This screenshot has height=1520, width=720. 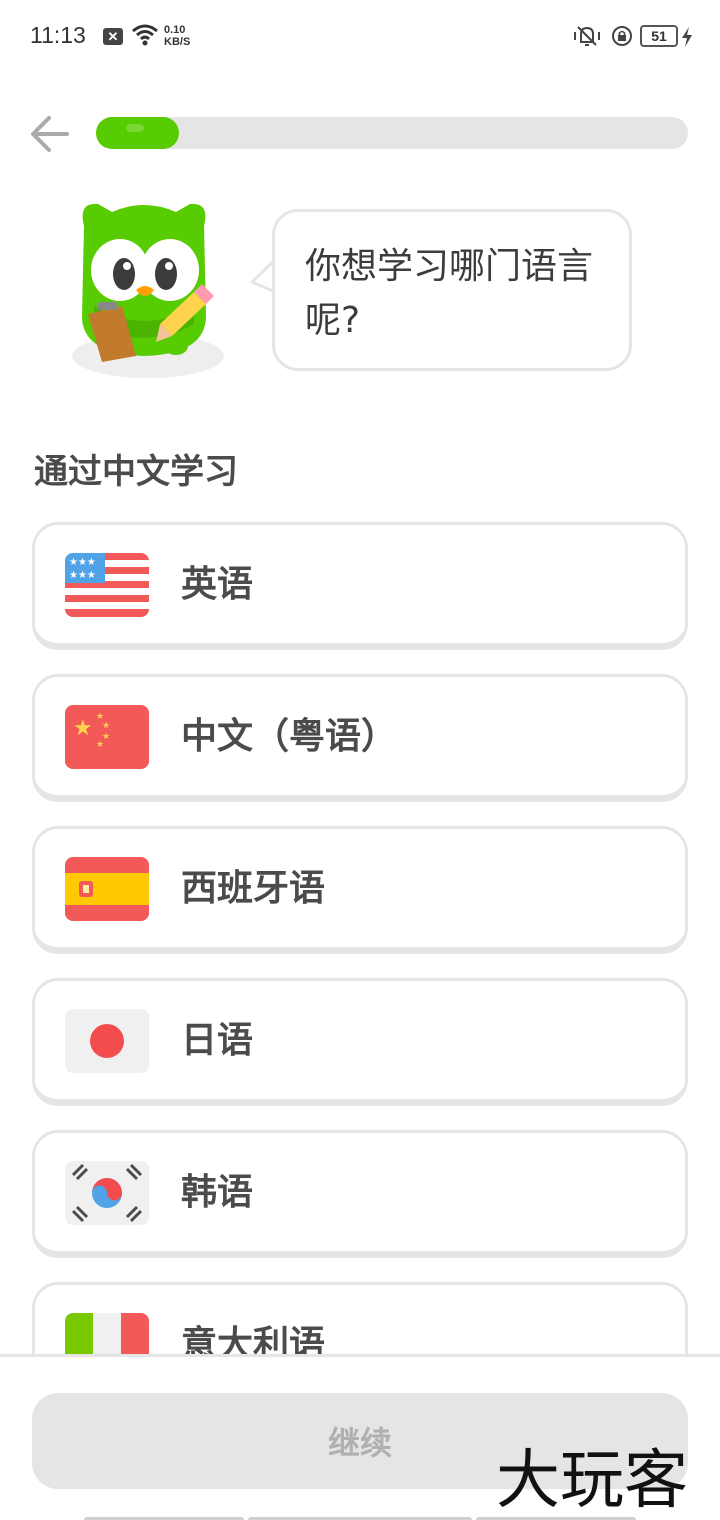 What do you see at coordinates (136, 472) in the screenshot?
I see `section-title: 通过中文学习` at bounding box center [136, 472].